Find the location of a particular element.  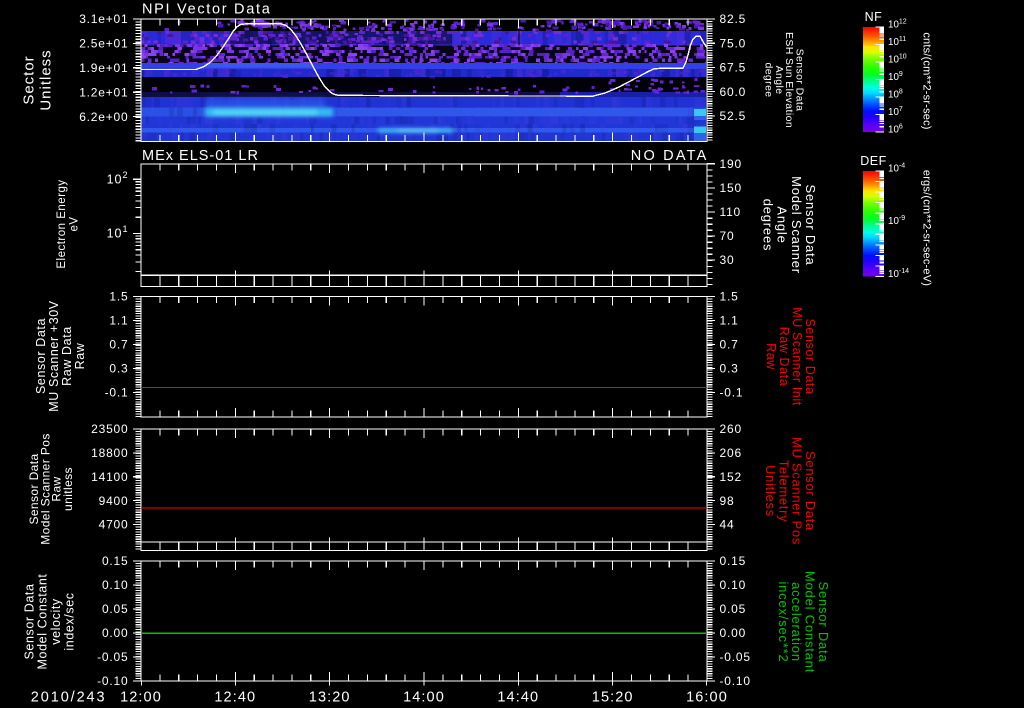

svg-text: 30 is located at coordinates (727, 260).